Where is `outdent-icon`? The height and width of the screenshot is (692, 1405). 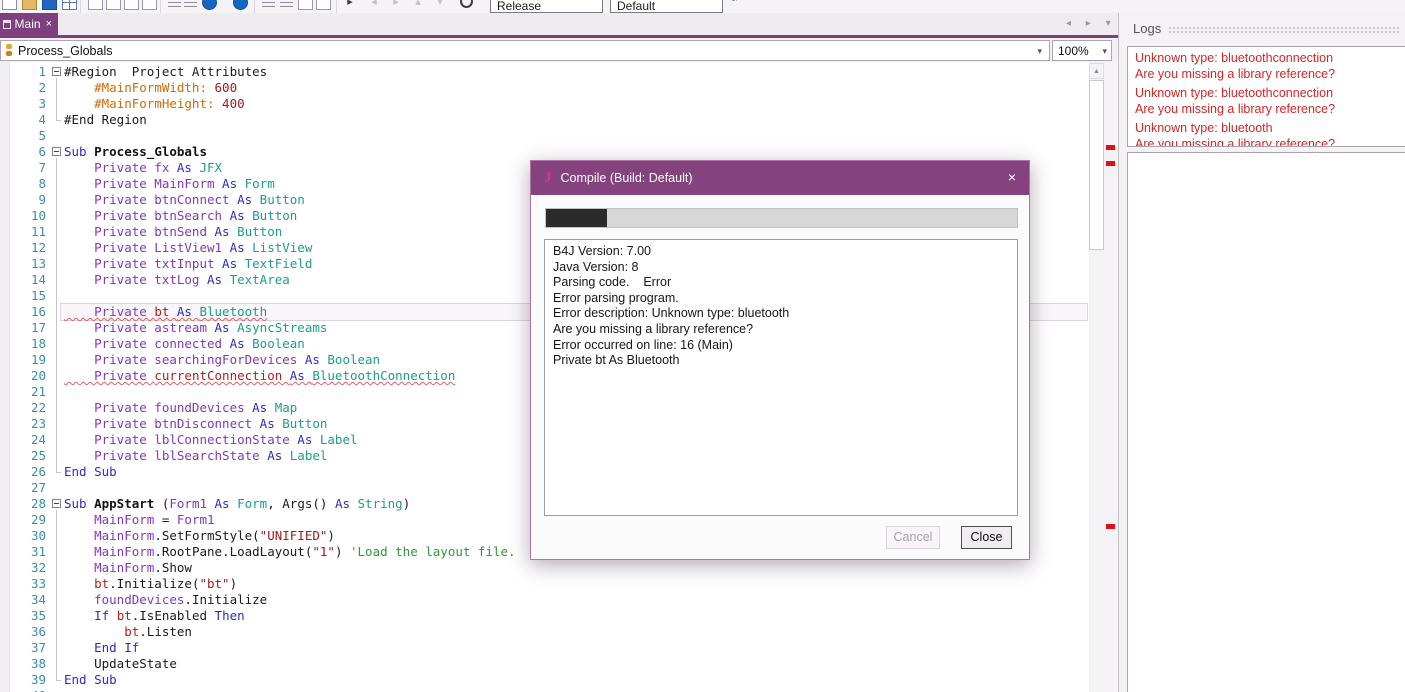
outdent-icon is located at coordinates (323, 5).